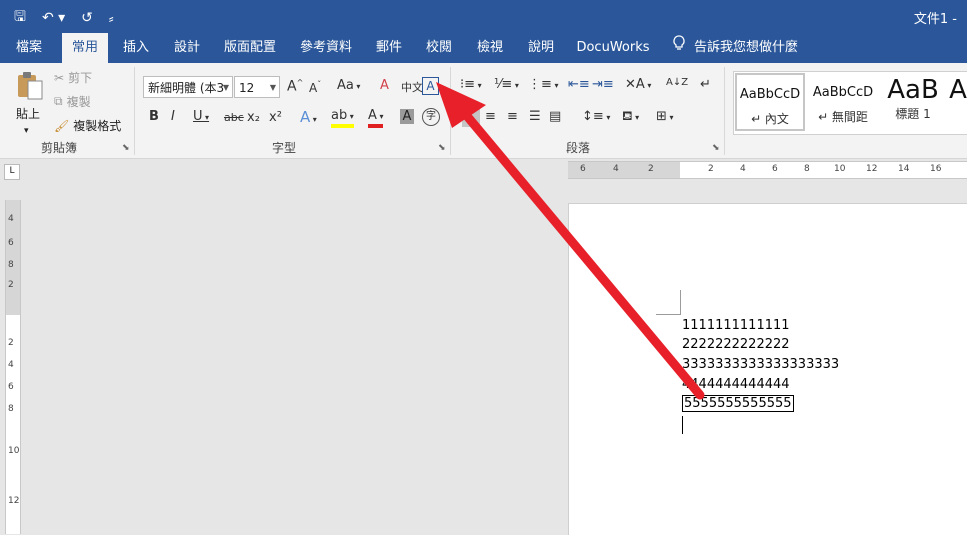  I want to click on bordered-text: 5555555555555, so click(738, 403).